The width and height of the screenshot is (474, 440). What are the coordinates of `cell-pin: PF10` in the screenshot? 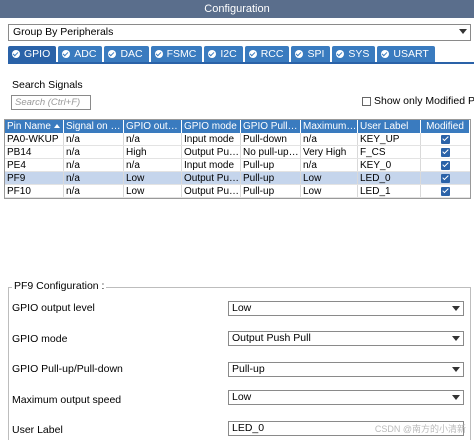 It's located at (34, 191).